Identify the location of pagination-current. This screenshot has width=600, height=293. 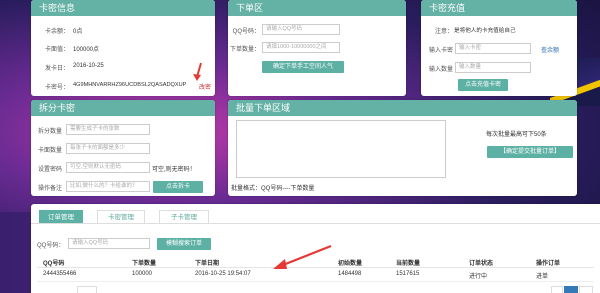
(571, 289).